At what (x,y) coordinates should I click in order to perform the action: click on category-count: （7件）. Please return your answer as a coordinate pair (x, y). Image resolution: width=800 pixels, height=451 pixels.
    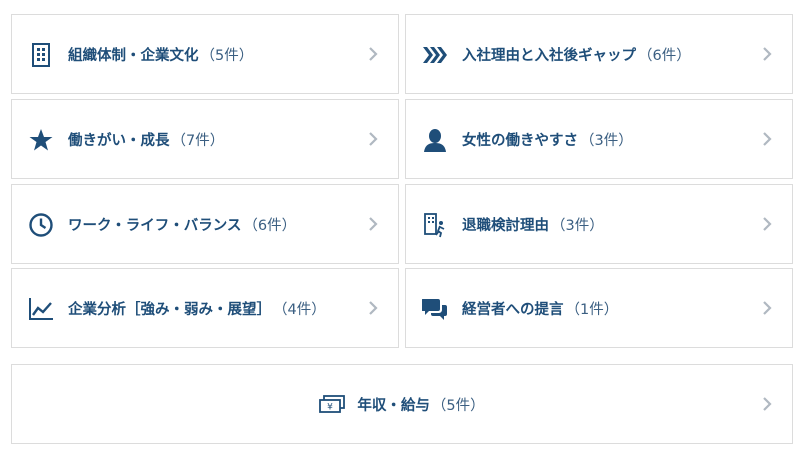
    Looking at the image, I should click on (198, 140).